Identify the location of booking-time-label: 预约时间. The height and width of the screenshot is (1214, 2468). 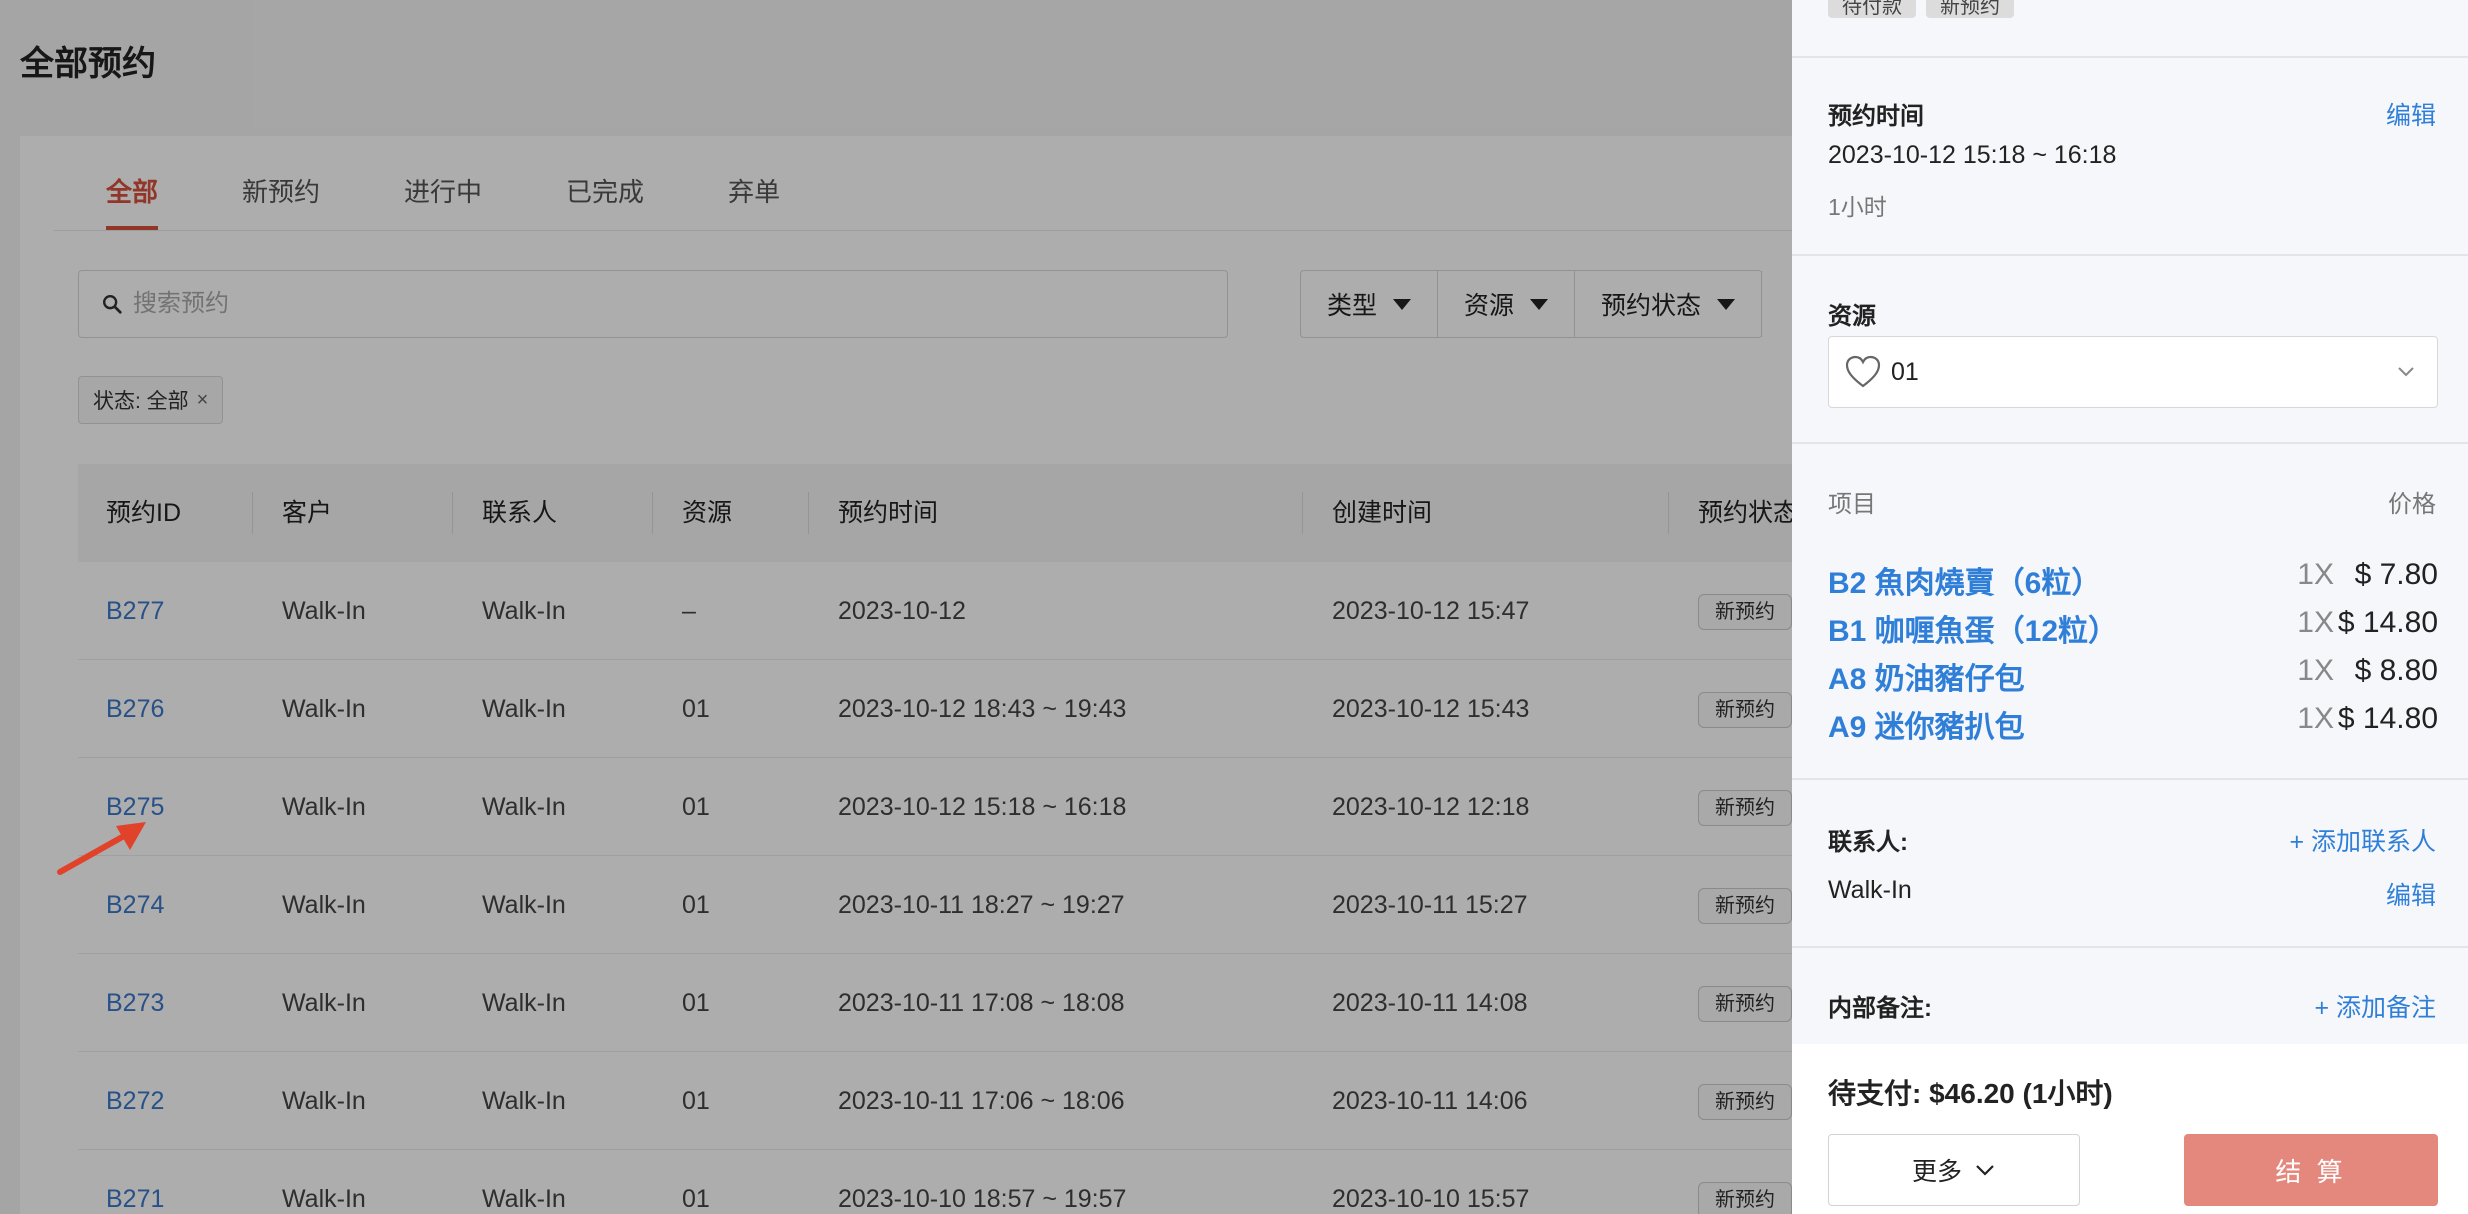
(1876, 116).